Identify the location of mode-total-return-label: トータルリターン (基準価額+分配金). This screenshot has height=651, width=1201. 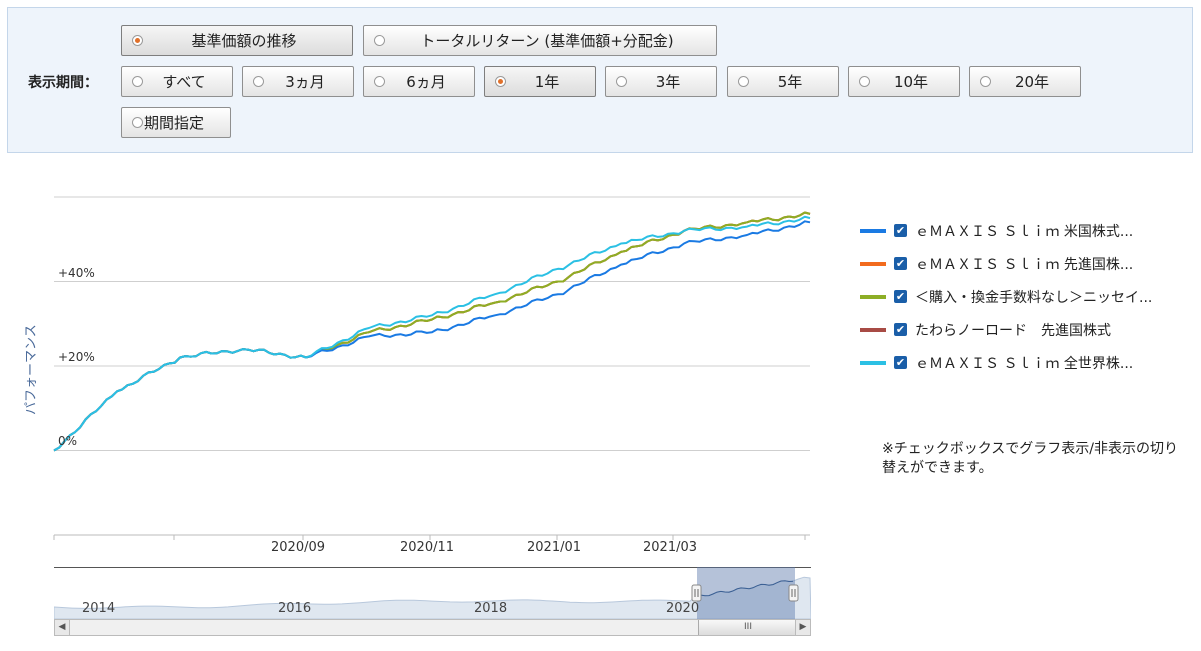
(547, 41).